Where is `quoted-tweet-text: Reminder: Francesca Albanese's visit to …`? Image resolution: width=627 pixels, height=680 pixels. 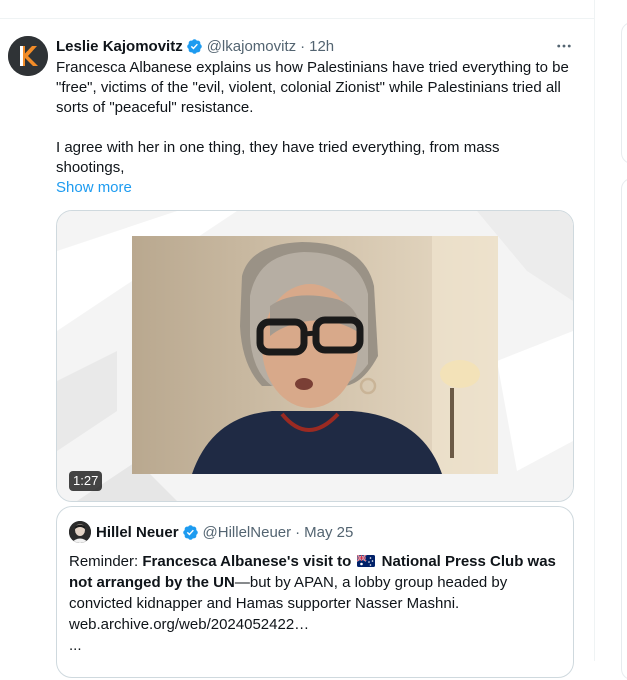 quoted-tweet-text: Reminder: Francesca Albanese's visit to … is located at coordinates (314, 603).